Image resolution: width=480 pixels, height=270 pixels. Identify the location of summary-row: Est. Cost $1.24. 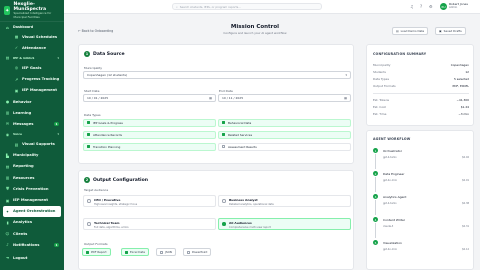
(421, 107).